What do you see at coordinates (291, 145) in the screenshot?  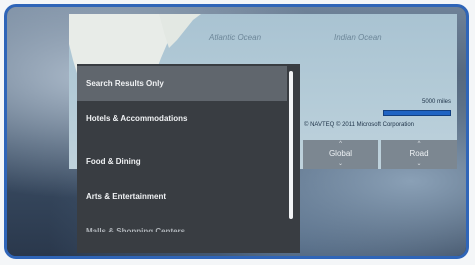 I see `menu-scrollbar` at bounding box center [291, 145].